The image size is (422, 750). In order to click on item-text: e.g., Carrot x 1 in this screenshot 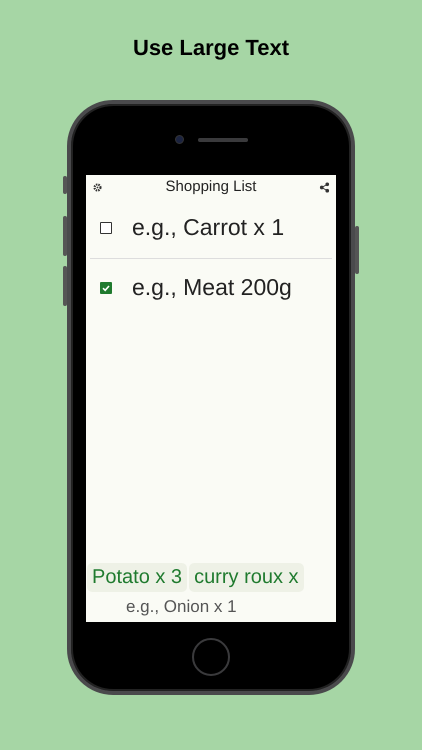, I will do `click(209, 227)`.